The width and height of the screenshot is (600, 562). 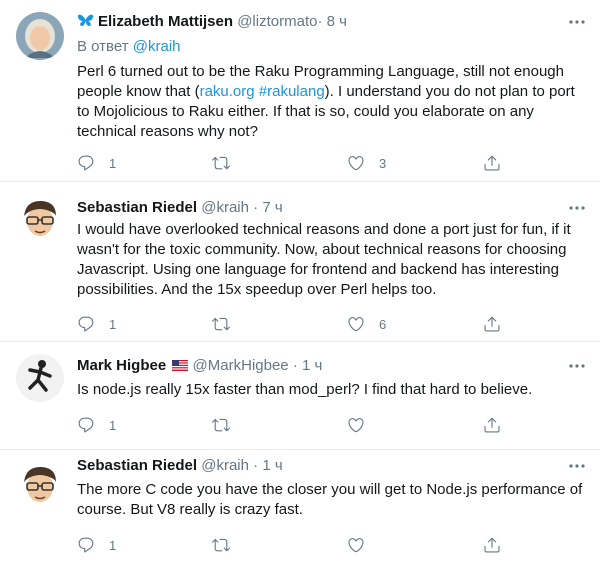 I want to click on timestamp: 8 ч, so click(x=337, y=21).